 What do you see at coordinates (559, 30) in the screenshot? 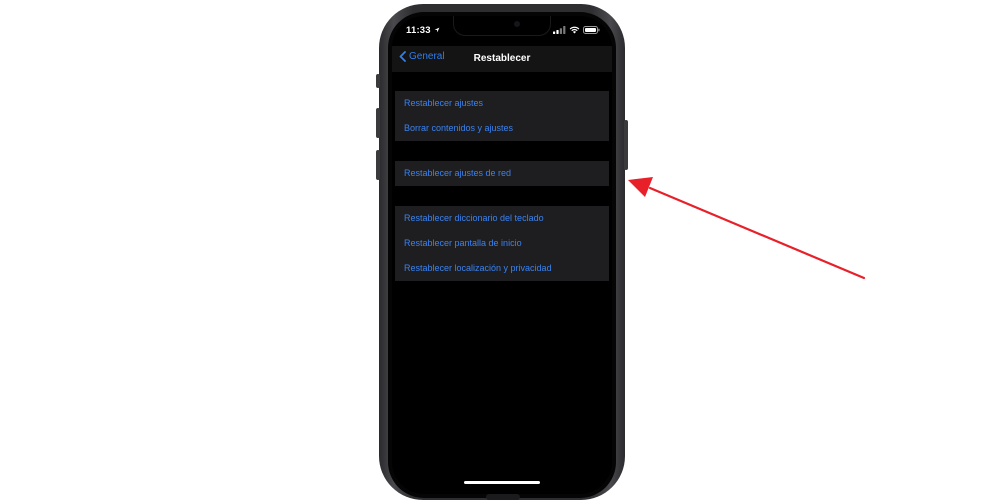
I see `signal-bars-icon` at bounding box center [559, 30].